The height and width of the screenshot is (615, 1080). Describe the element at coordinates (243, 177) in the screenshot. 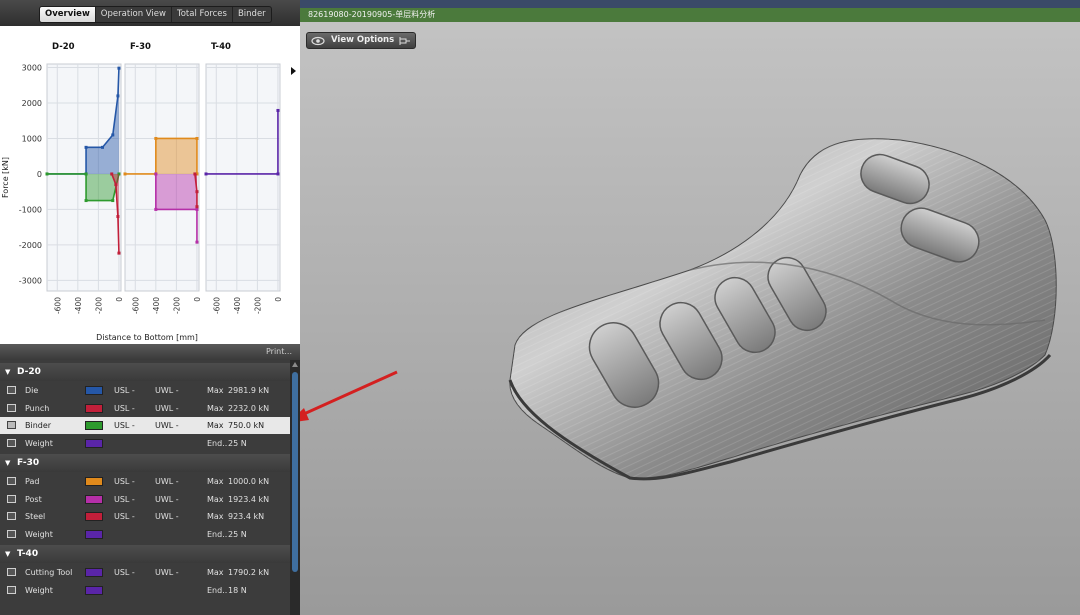

I see `chart-panel-background` at that location.